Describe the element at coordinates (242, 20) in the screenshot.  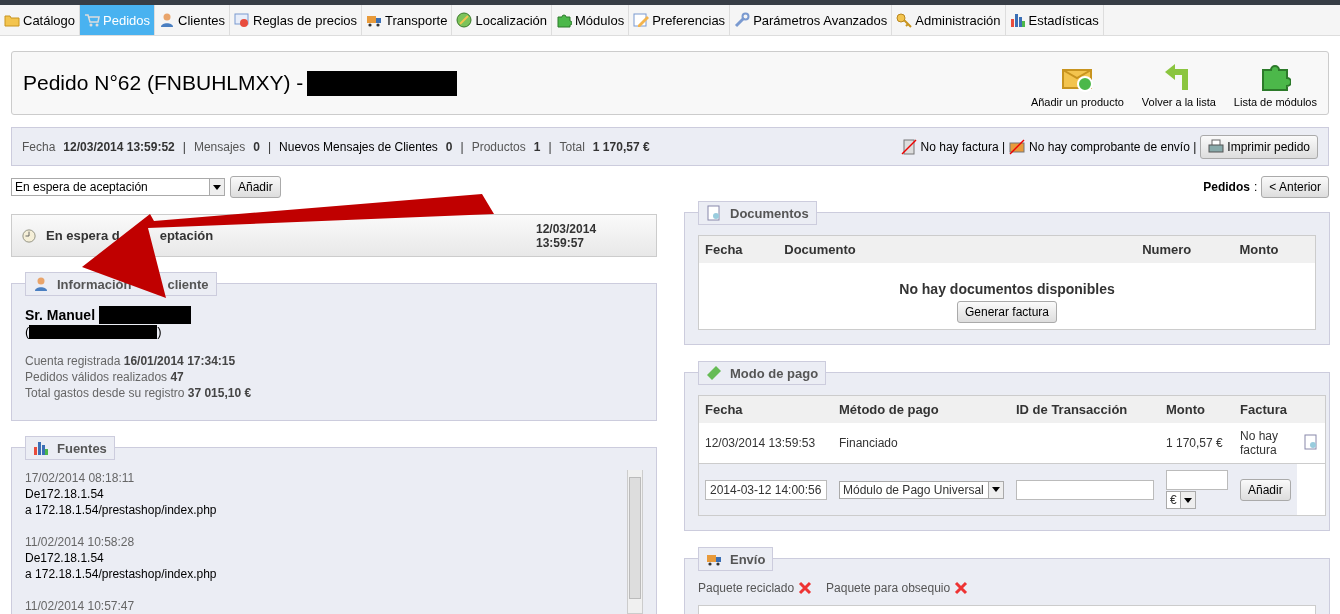
I see `tag-icon` at that location.